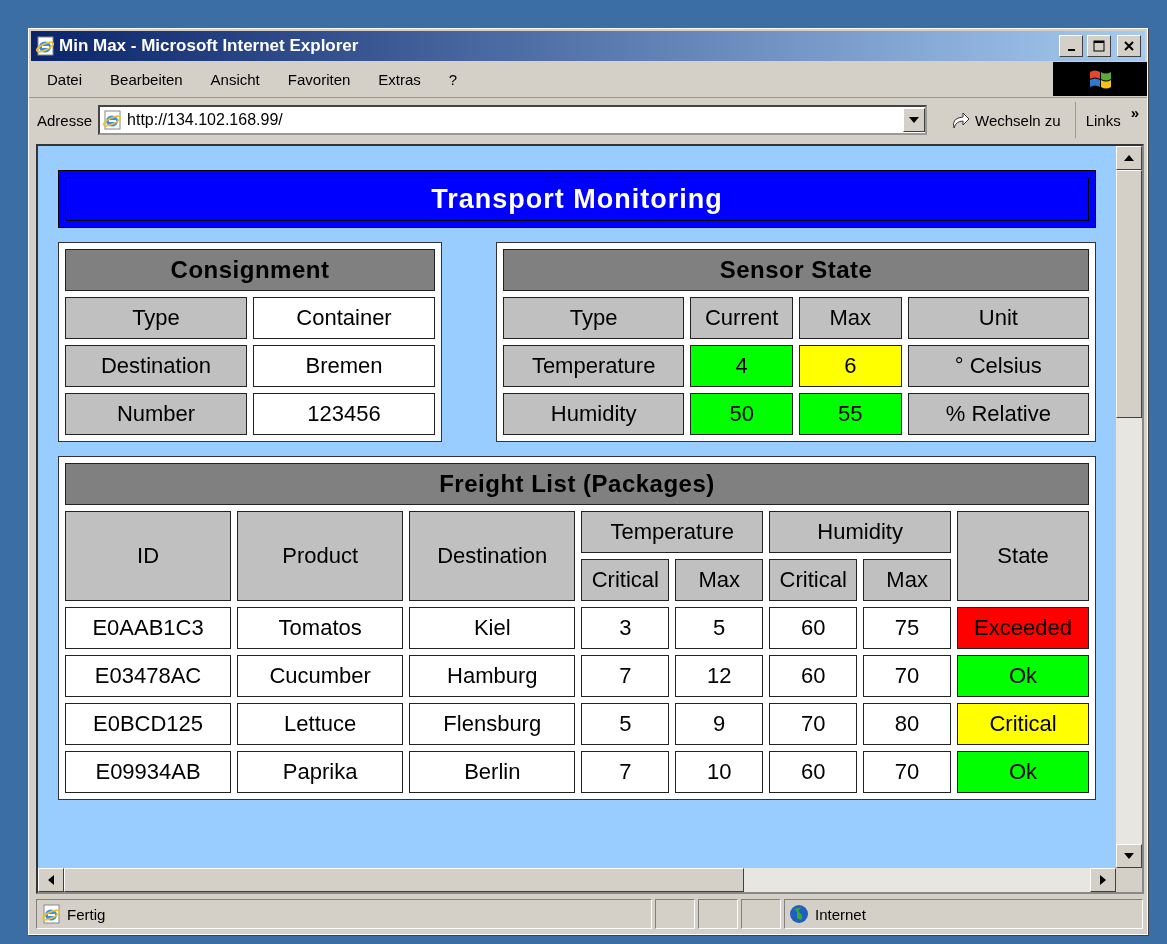  What do you see at coordinates (148, 556) in the screenshot?
I see `column-header: ID` at bounding box center [148, 556].